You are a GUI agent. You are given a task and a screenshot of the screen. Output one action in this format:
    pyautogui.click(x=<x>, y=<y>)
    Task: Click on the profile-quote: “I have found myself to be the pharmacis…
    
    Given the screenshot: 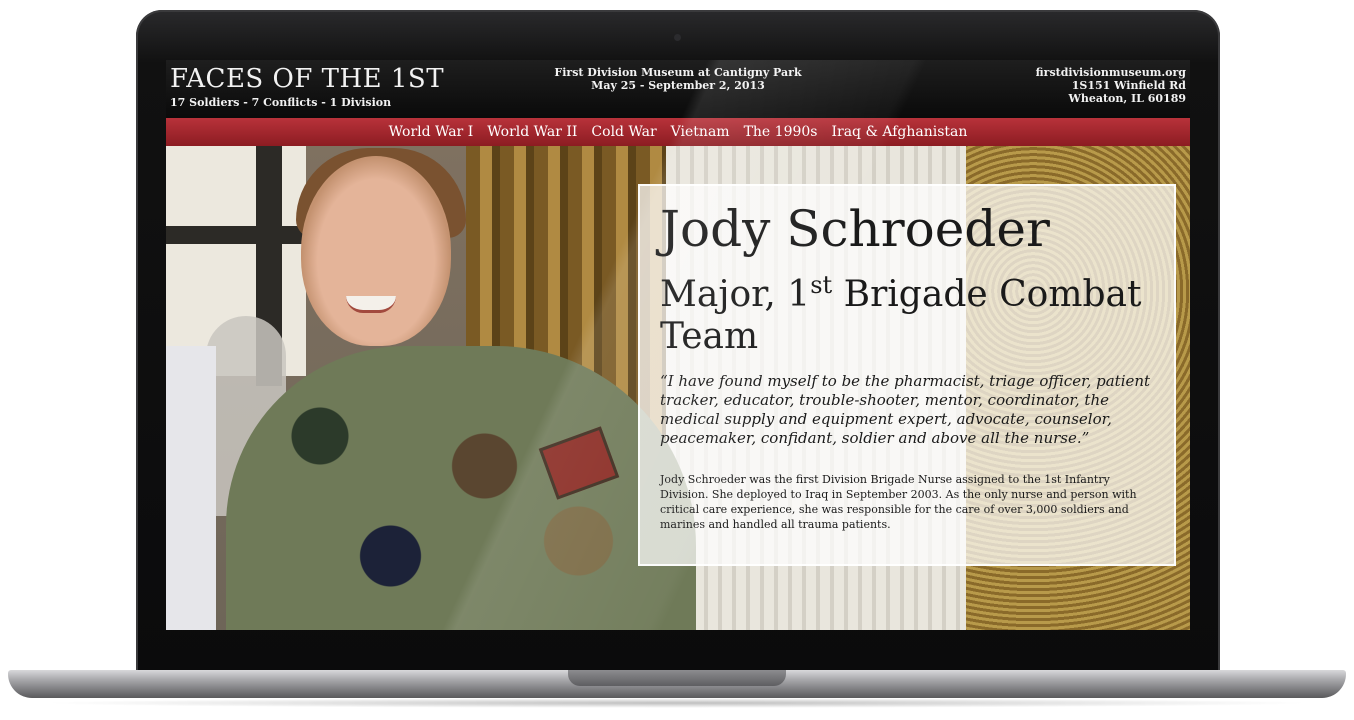 What is the action you would take?
    pyautogui.click(x=905, y=409)
    